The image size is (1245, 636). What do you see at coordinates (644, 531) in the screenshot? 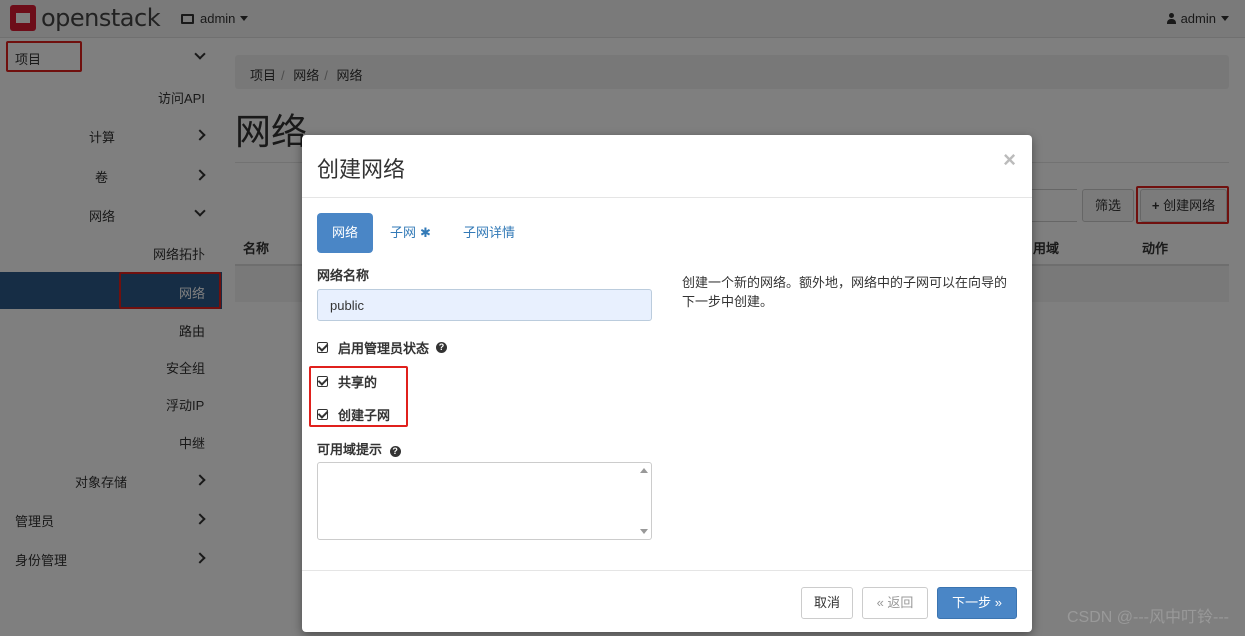
I see `scroll-down-icon` at bounding box center [644, 531].